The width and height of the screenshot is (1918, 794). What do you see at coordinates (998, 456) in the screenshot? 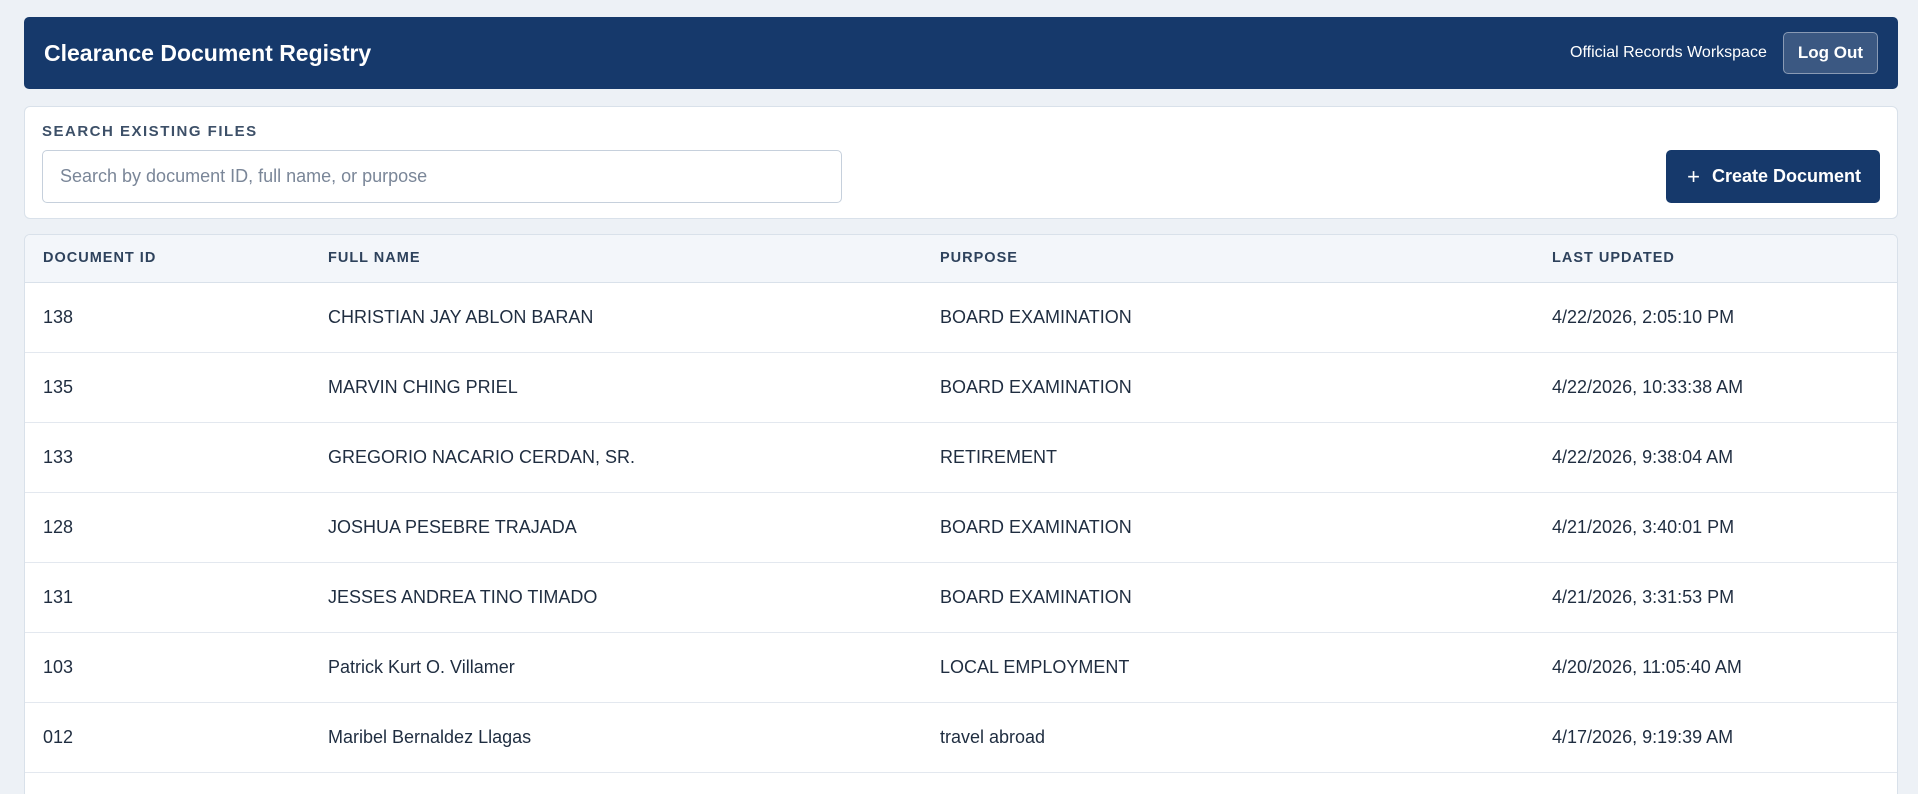
I see `cell-purpose: RETIREMENT` at bounding box center [998, 456].